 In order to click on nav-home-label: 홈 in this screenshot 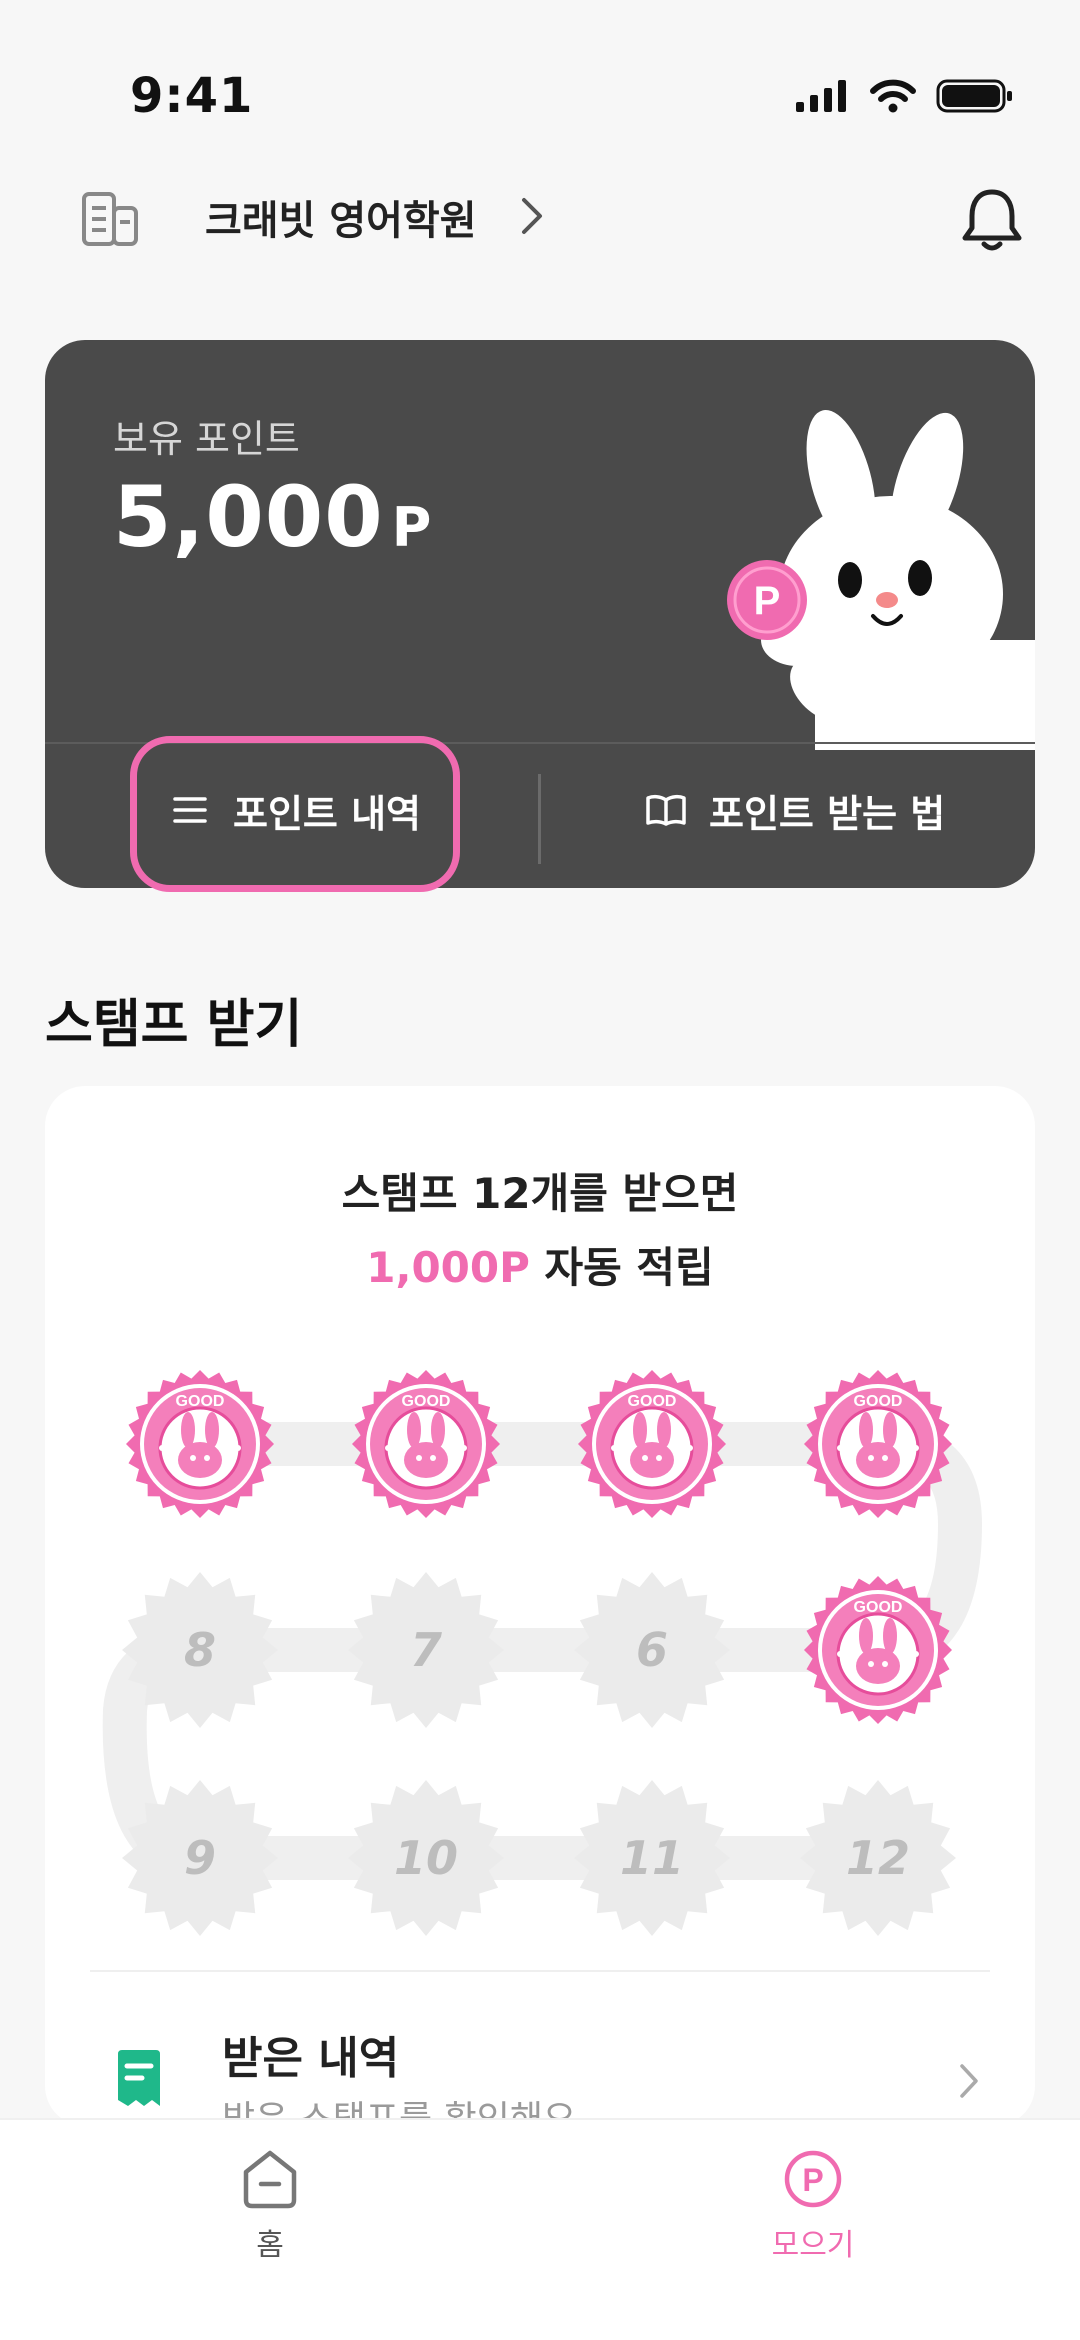, I will do `click(270, 2245)`.